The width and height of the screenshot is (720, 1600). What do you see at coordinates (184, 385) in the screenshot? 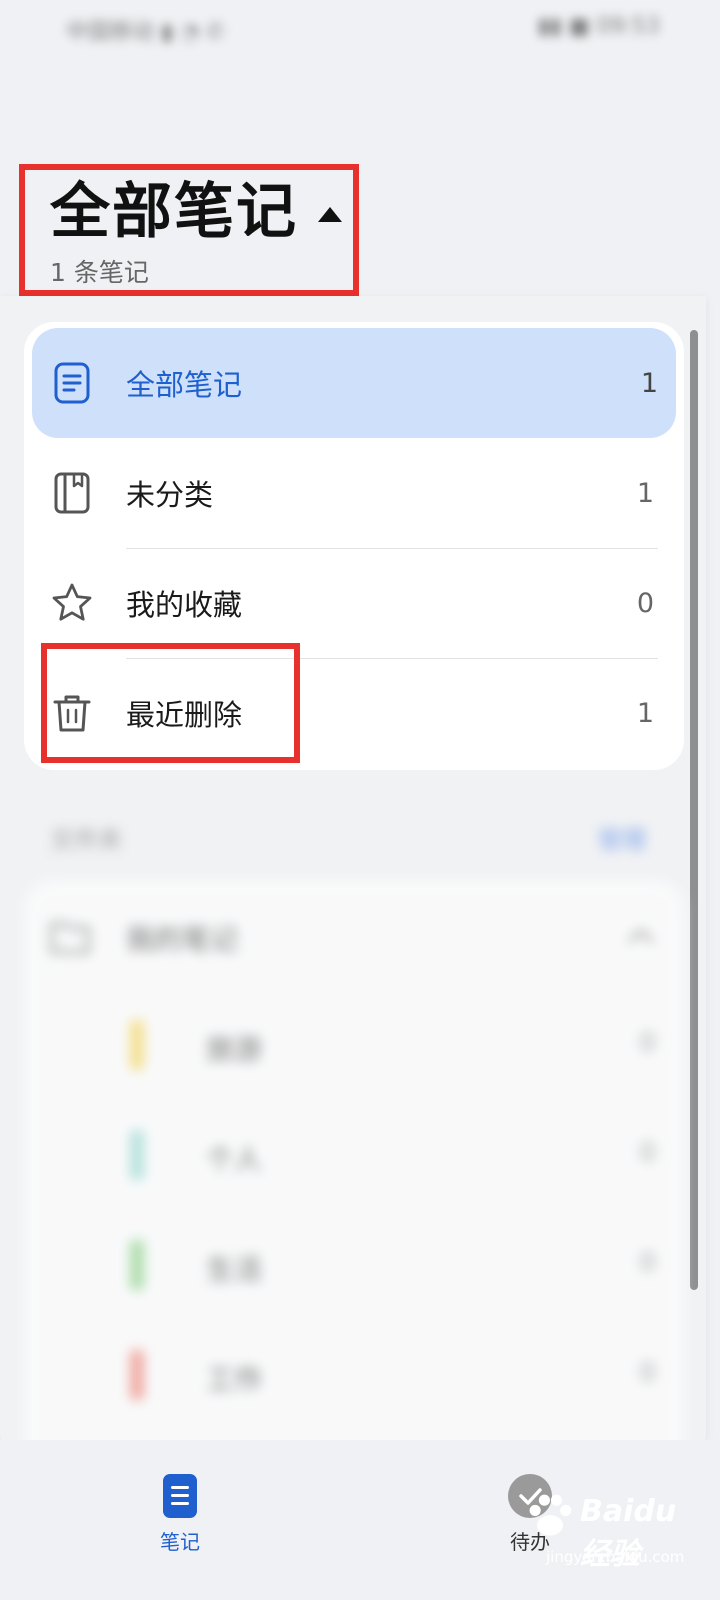
I see `category-label: 全部笔记` at bounding box center [184, 385].